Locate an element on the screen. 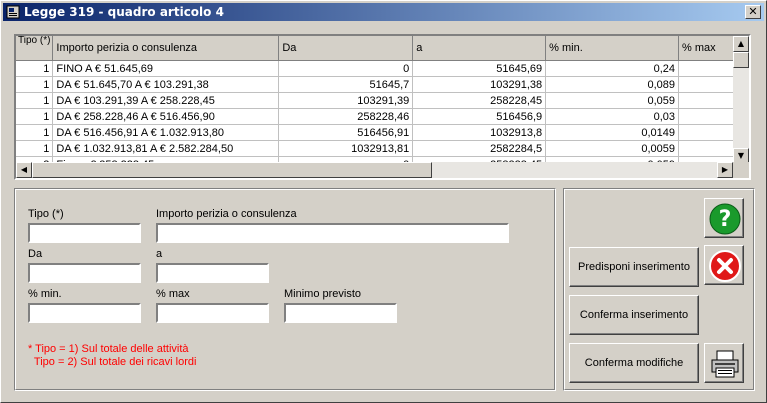 The width and height of the screenshot is (767, 403). table-cell: DA € 258.228,46 A € 516.456,90 is located at coordinates (166, 116).